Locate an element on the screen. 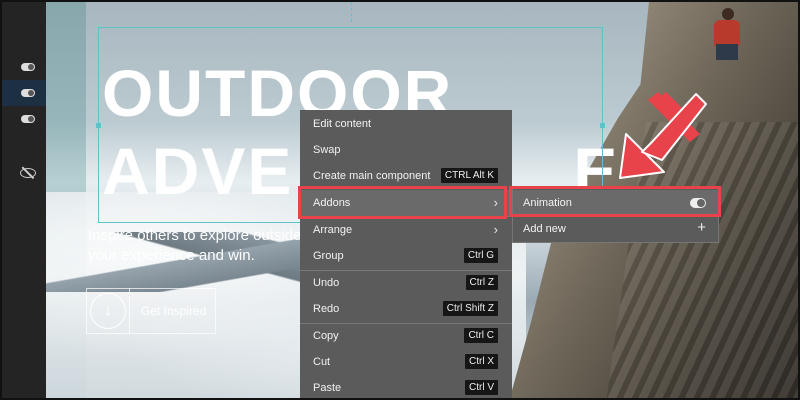  menu-item-redo: Redo Ctrl Shift Z is located at coordinates (406, 309).